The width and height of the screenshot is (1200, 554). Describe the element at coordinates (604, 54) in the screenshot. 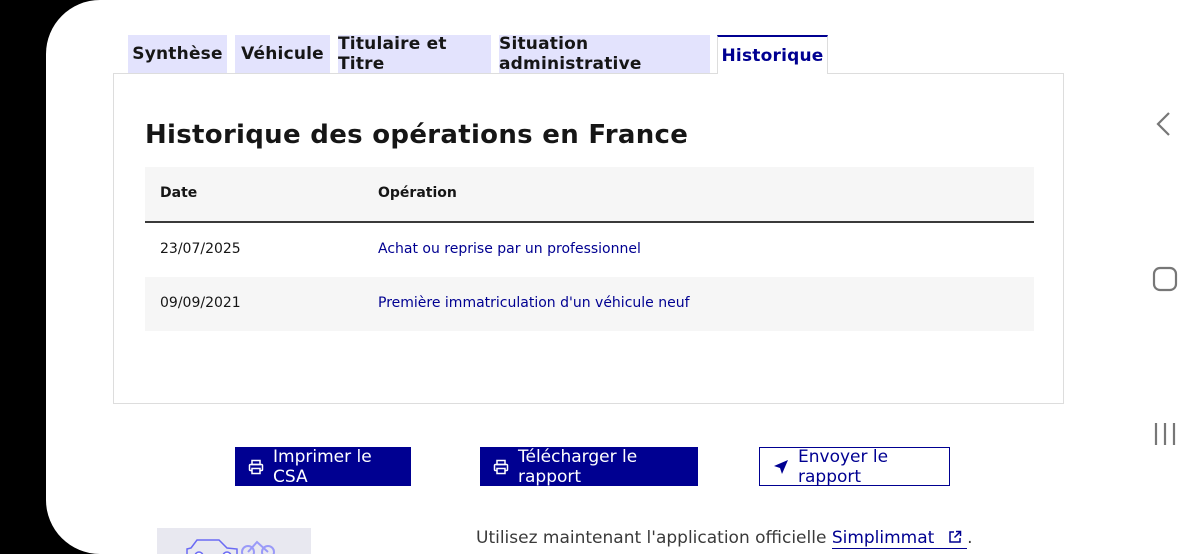

I see `tab-situation-administrative: Situation administrative` at that location.